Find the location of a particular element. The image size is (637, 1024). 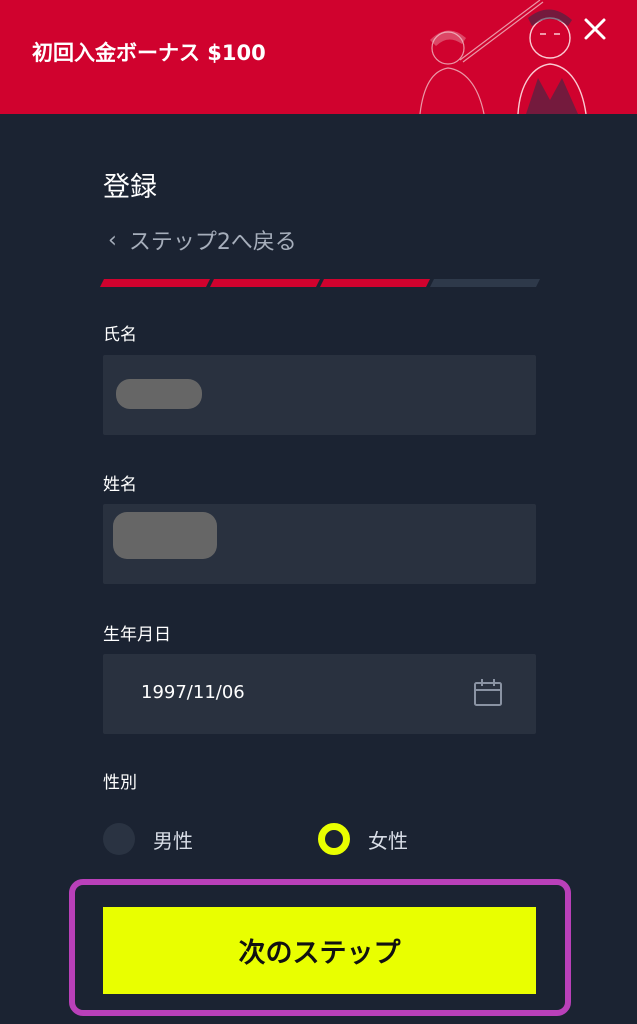

back-to-step-2-link: ‹ ステップ2へ戻る is located at coordinates (202, 240).